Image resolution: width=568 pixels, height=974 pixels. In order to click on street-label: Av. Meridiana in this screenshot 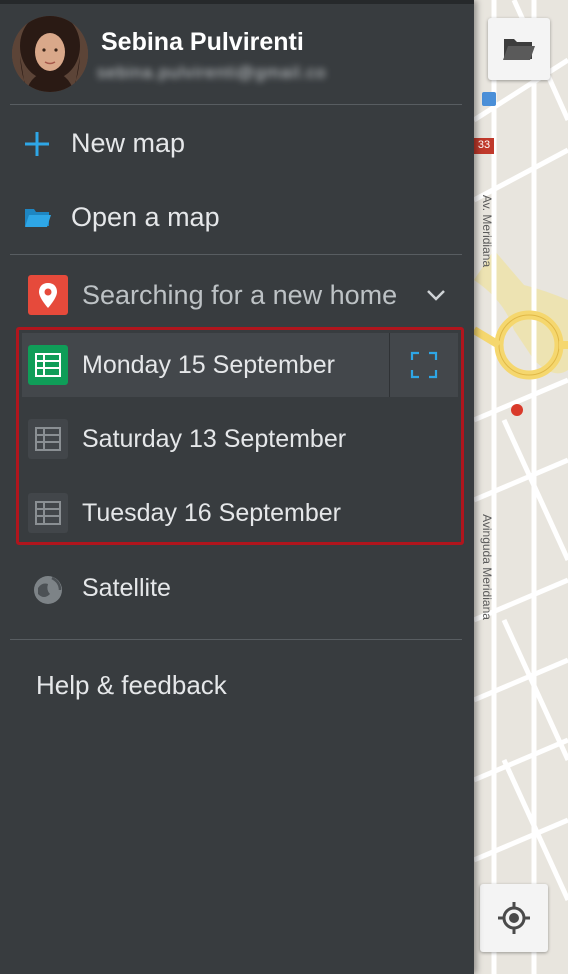, I will do `click(487, 231)`.